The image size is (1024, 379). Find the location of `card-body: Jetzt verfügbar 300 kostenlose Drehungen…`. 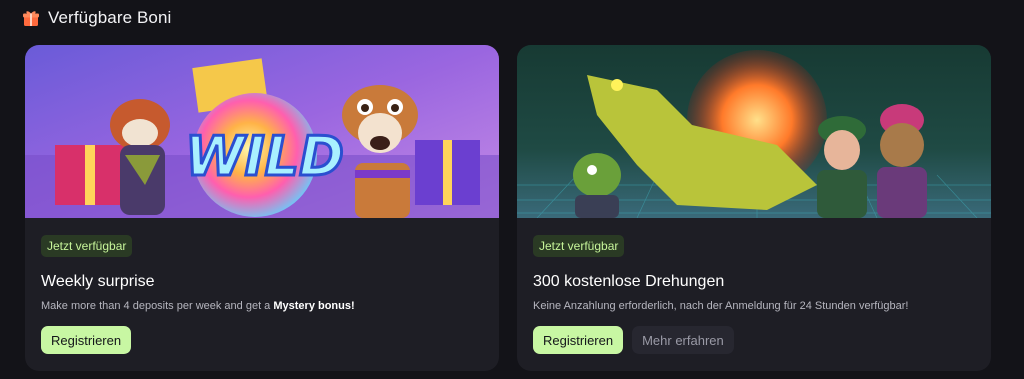

card-body: Jetzt verfügbar 300 kostenlose Drehungen… is located at coordinates (754, 274).